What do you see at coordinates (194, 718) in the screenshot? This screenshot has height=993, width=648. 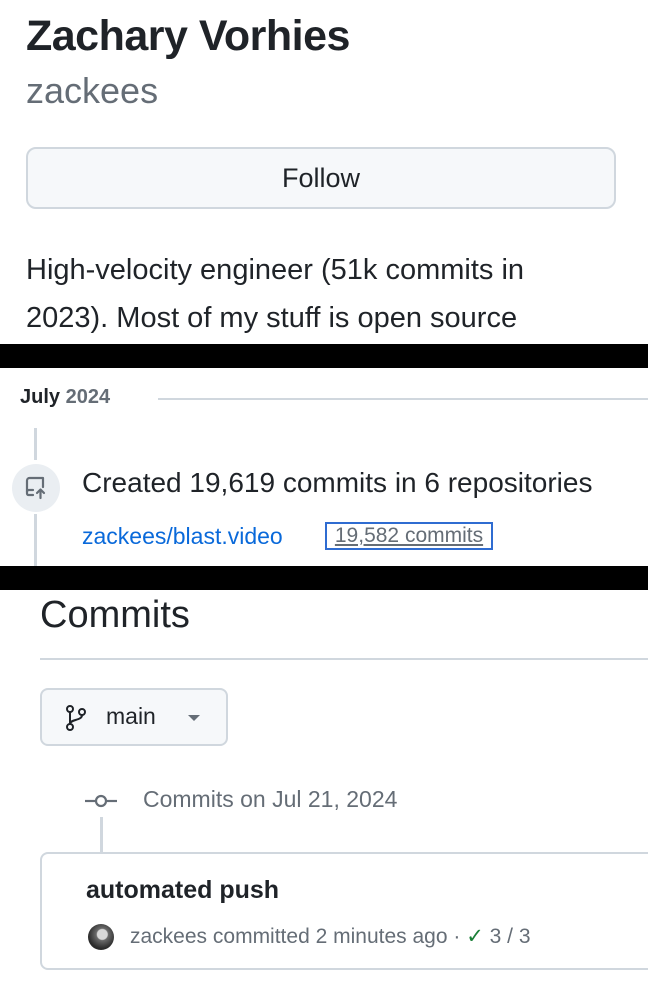 I see `chevron-down-icon` at bounding box center [194, 718].